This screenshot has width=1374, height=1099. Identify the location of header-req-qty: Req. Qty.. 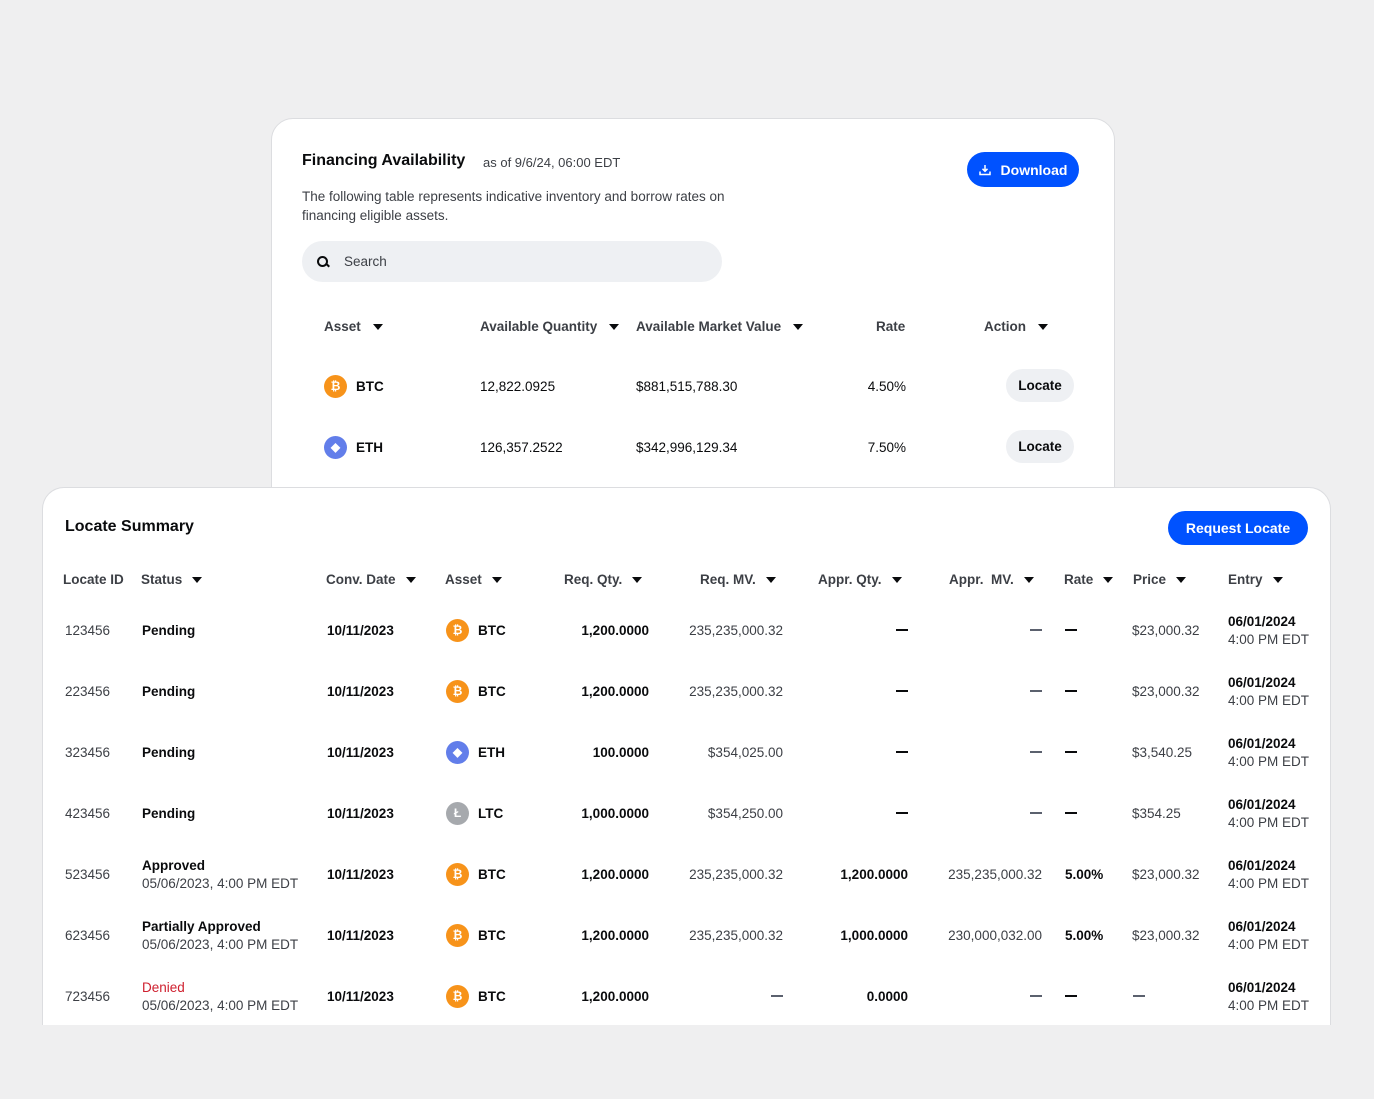
(603, 579).